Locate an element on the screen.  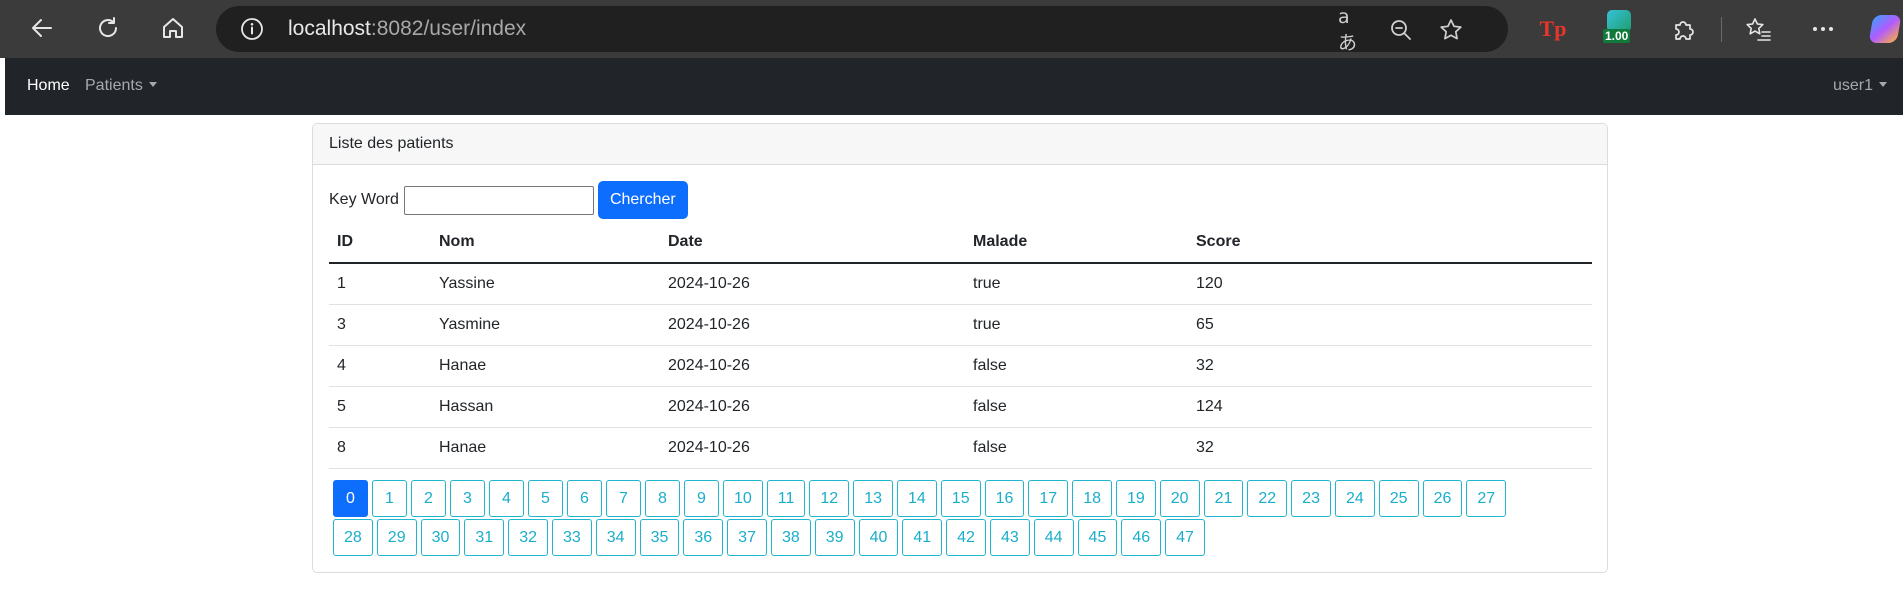
pagination-row: 28 29 30 31 32 33 34 35 36 37 38 39 40 41 42 43 44 45 46 47 is located at coordinates (963, 537).